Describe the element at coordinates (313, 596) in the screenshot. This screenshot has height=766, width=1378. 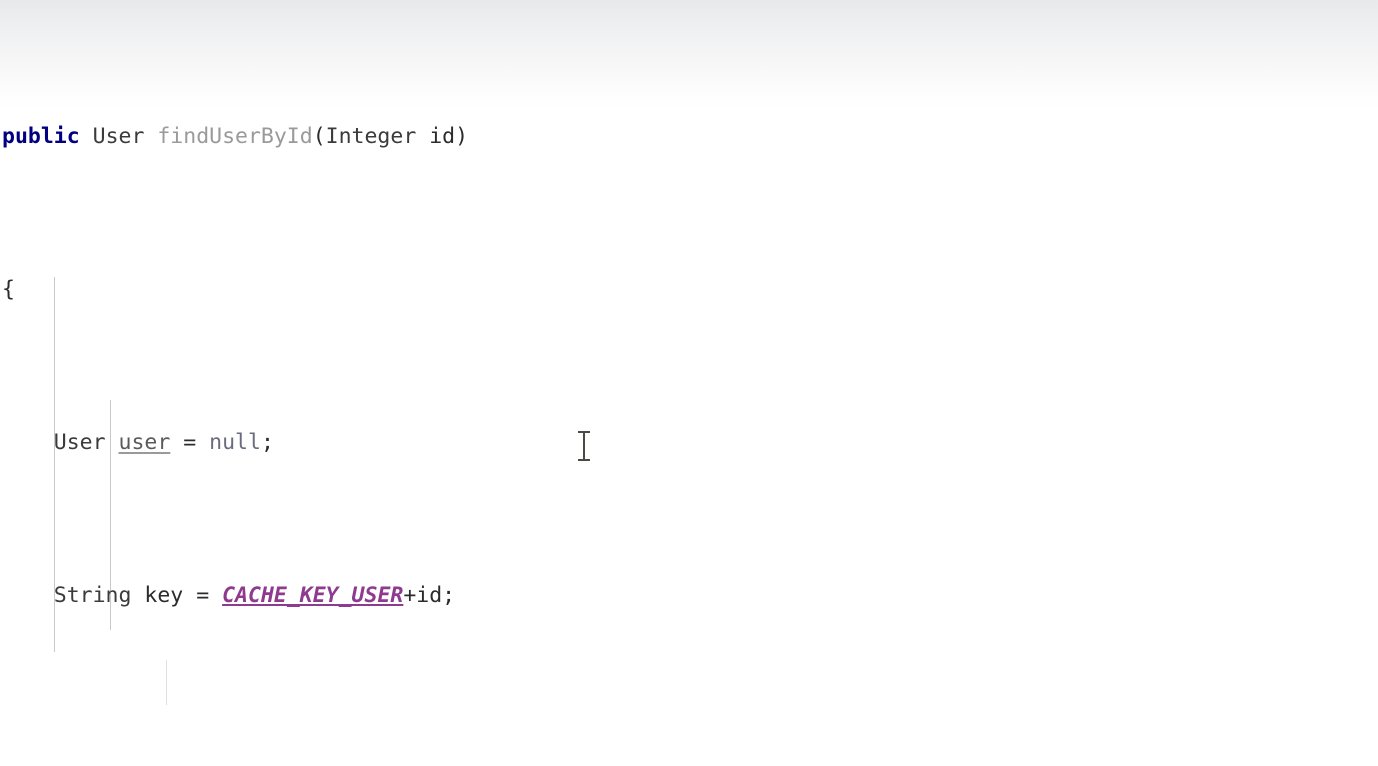
I see `constant-cache-key-user: CACHE_KEY_USER` at that location.